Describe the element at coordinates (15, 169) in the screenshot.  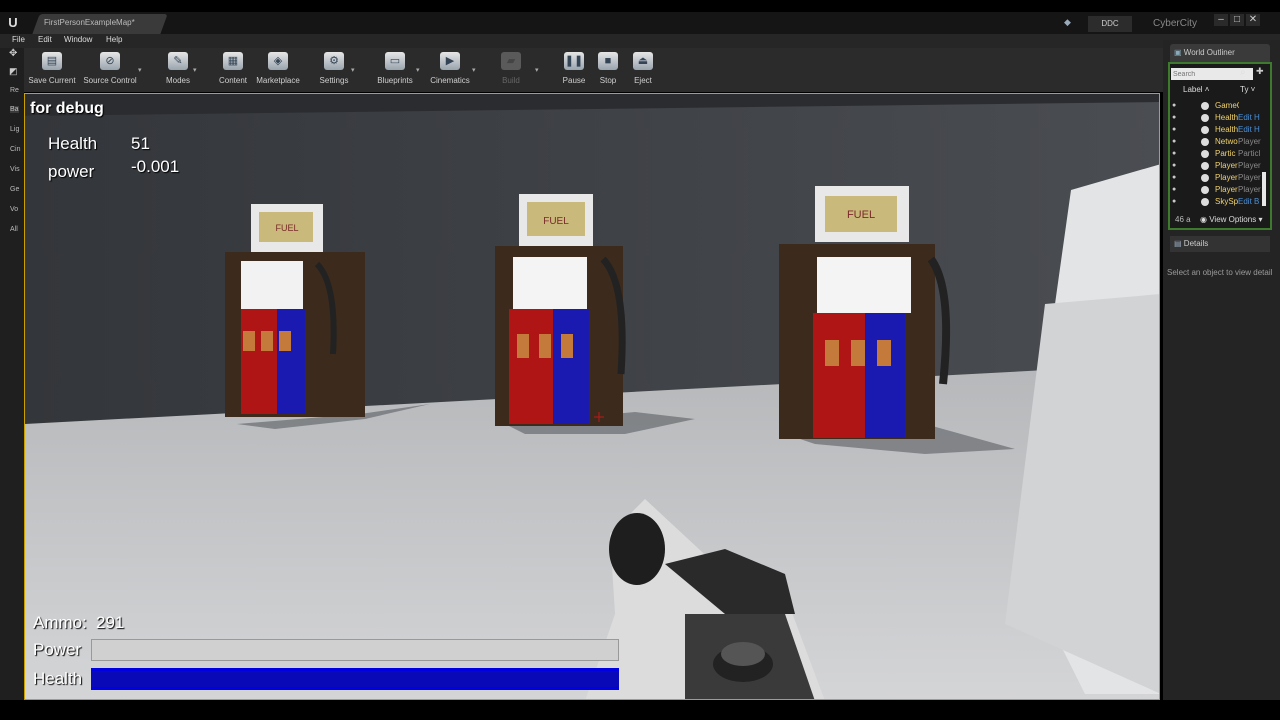
I see `left-tab-visual: Vis` at that location.